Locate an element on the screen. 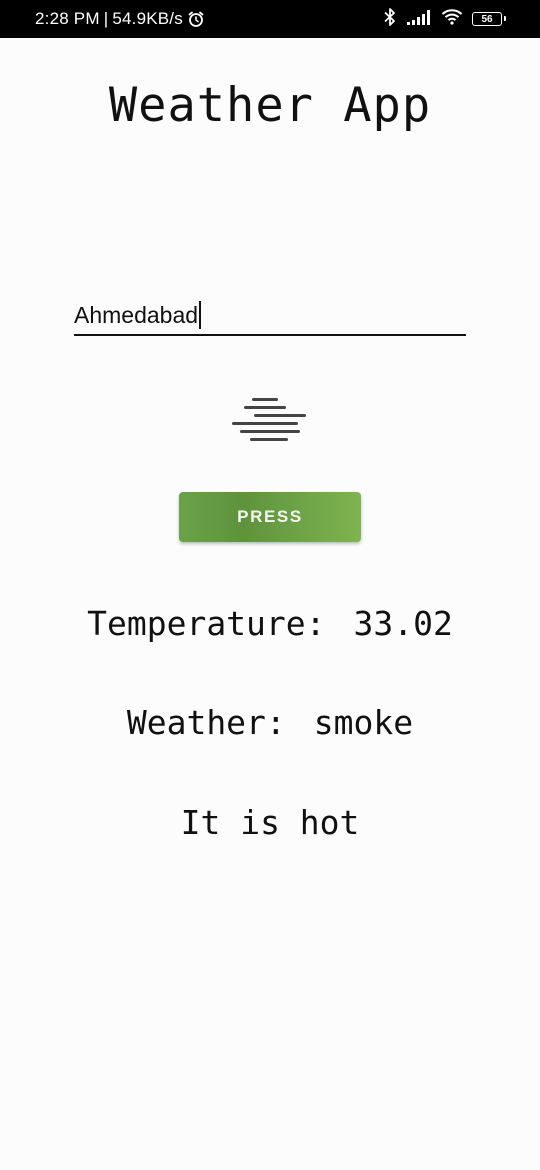 Image resolution: width=540 pixels, height=1170 pixels. network-speed: 54.9KB/s is located at coordinates (147, 18).